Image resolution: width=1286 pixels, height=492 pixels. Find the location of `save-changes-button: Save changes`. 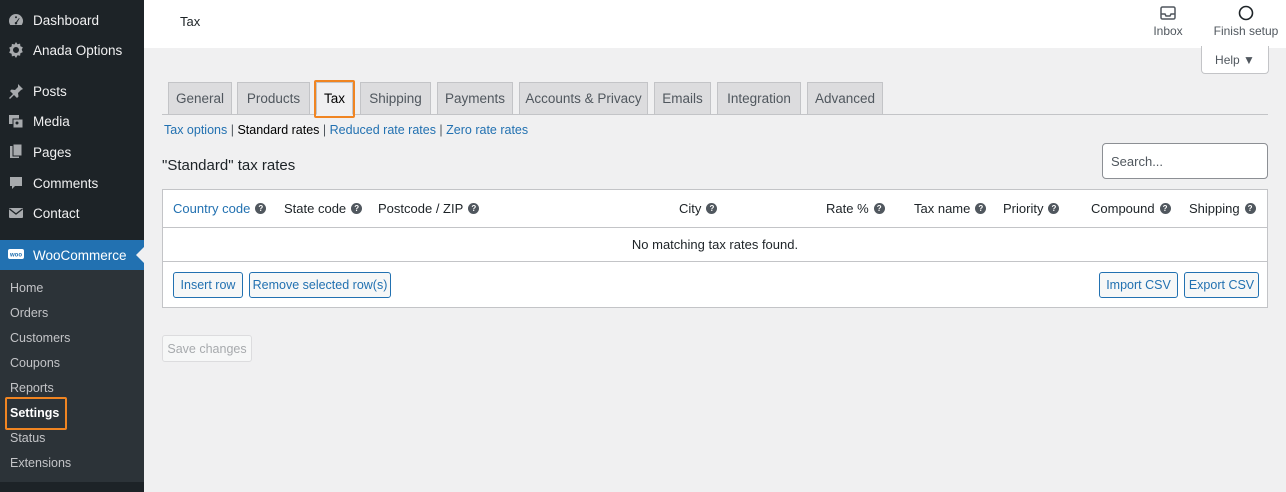

save-changes-button: Save changes is located at coordinates (207, 348).